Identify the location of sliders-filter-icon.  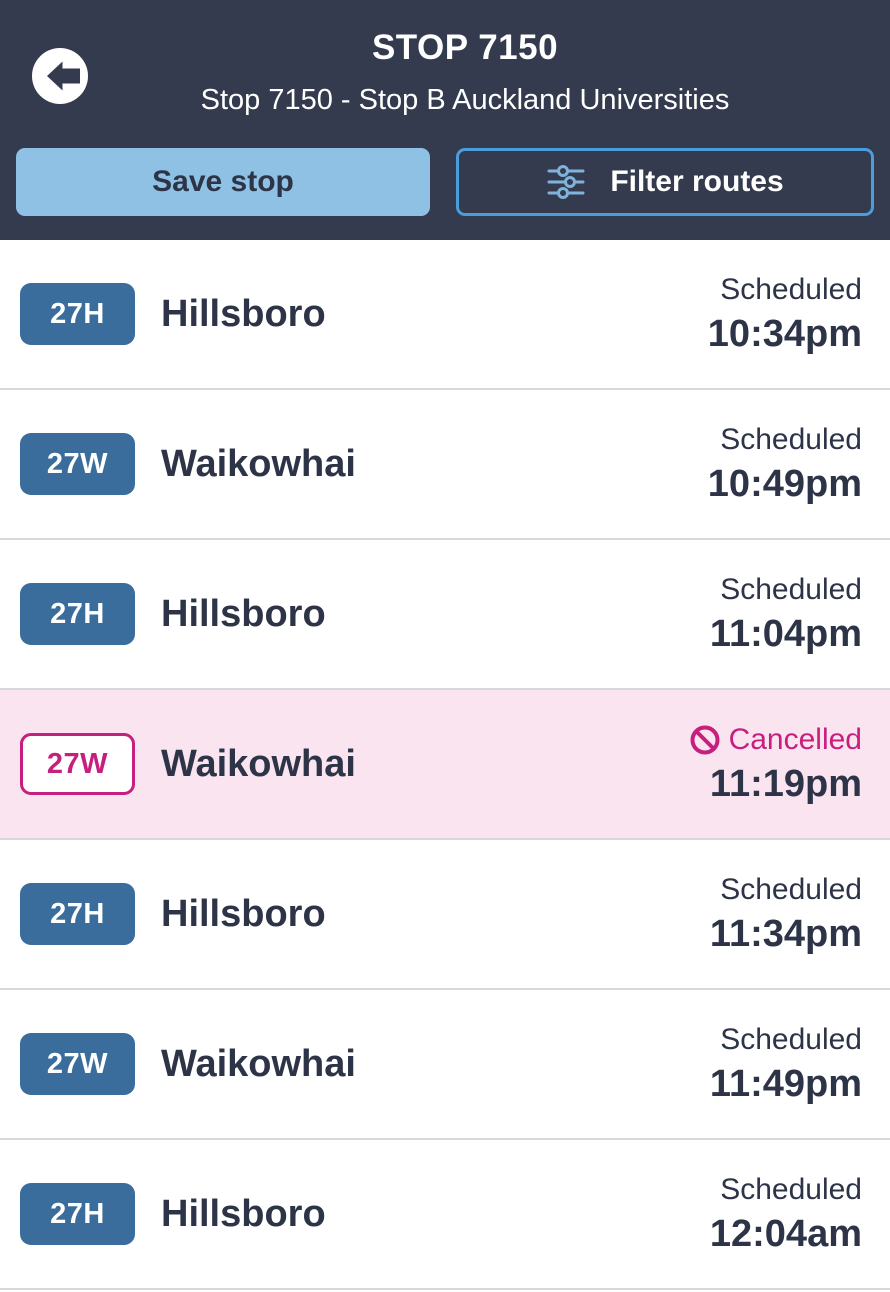
(566, 182).